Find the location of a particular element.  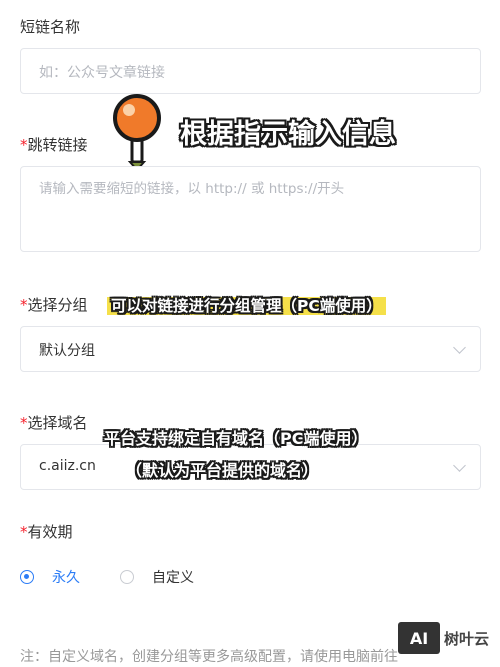

domain-label: *选择域名 is located at coordinates (54, 423).